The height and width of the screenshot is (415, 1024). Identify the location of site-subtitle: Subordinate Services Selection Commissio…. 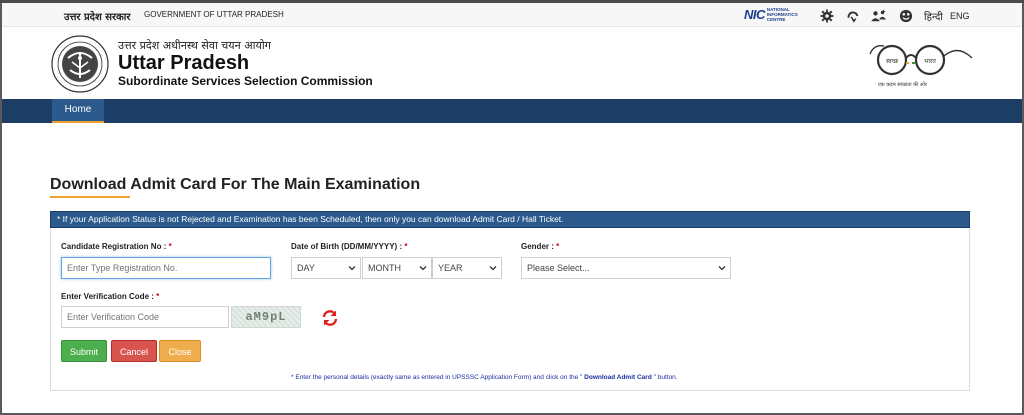
(245, 81).